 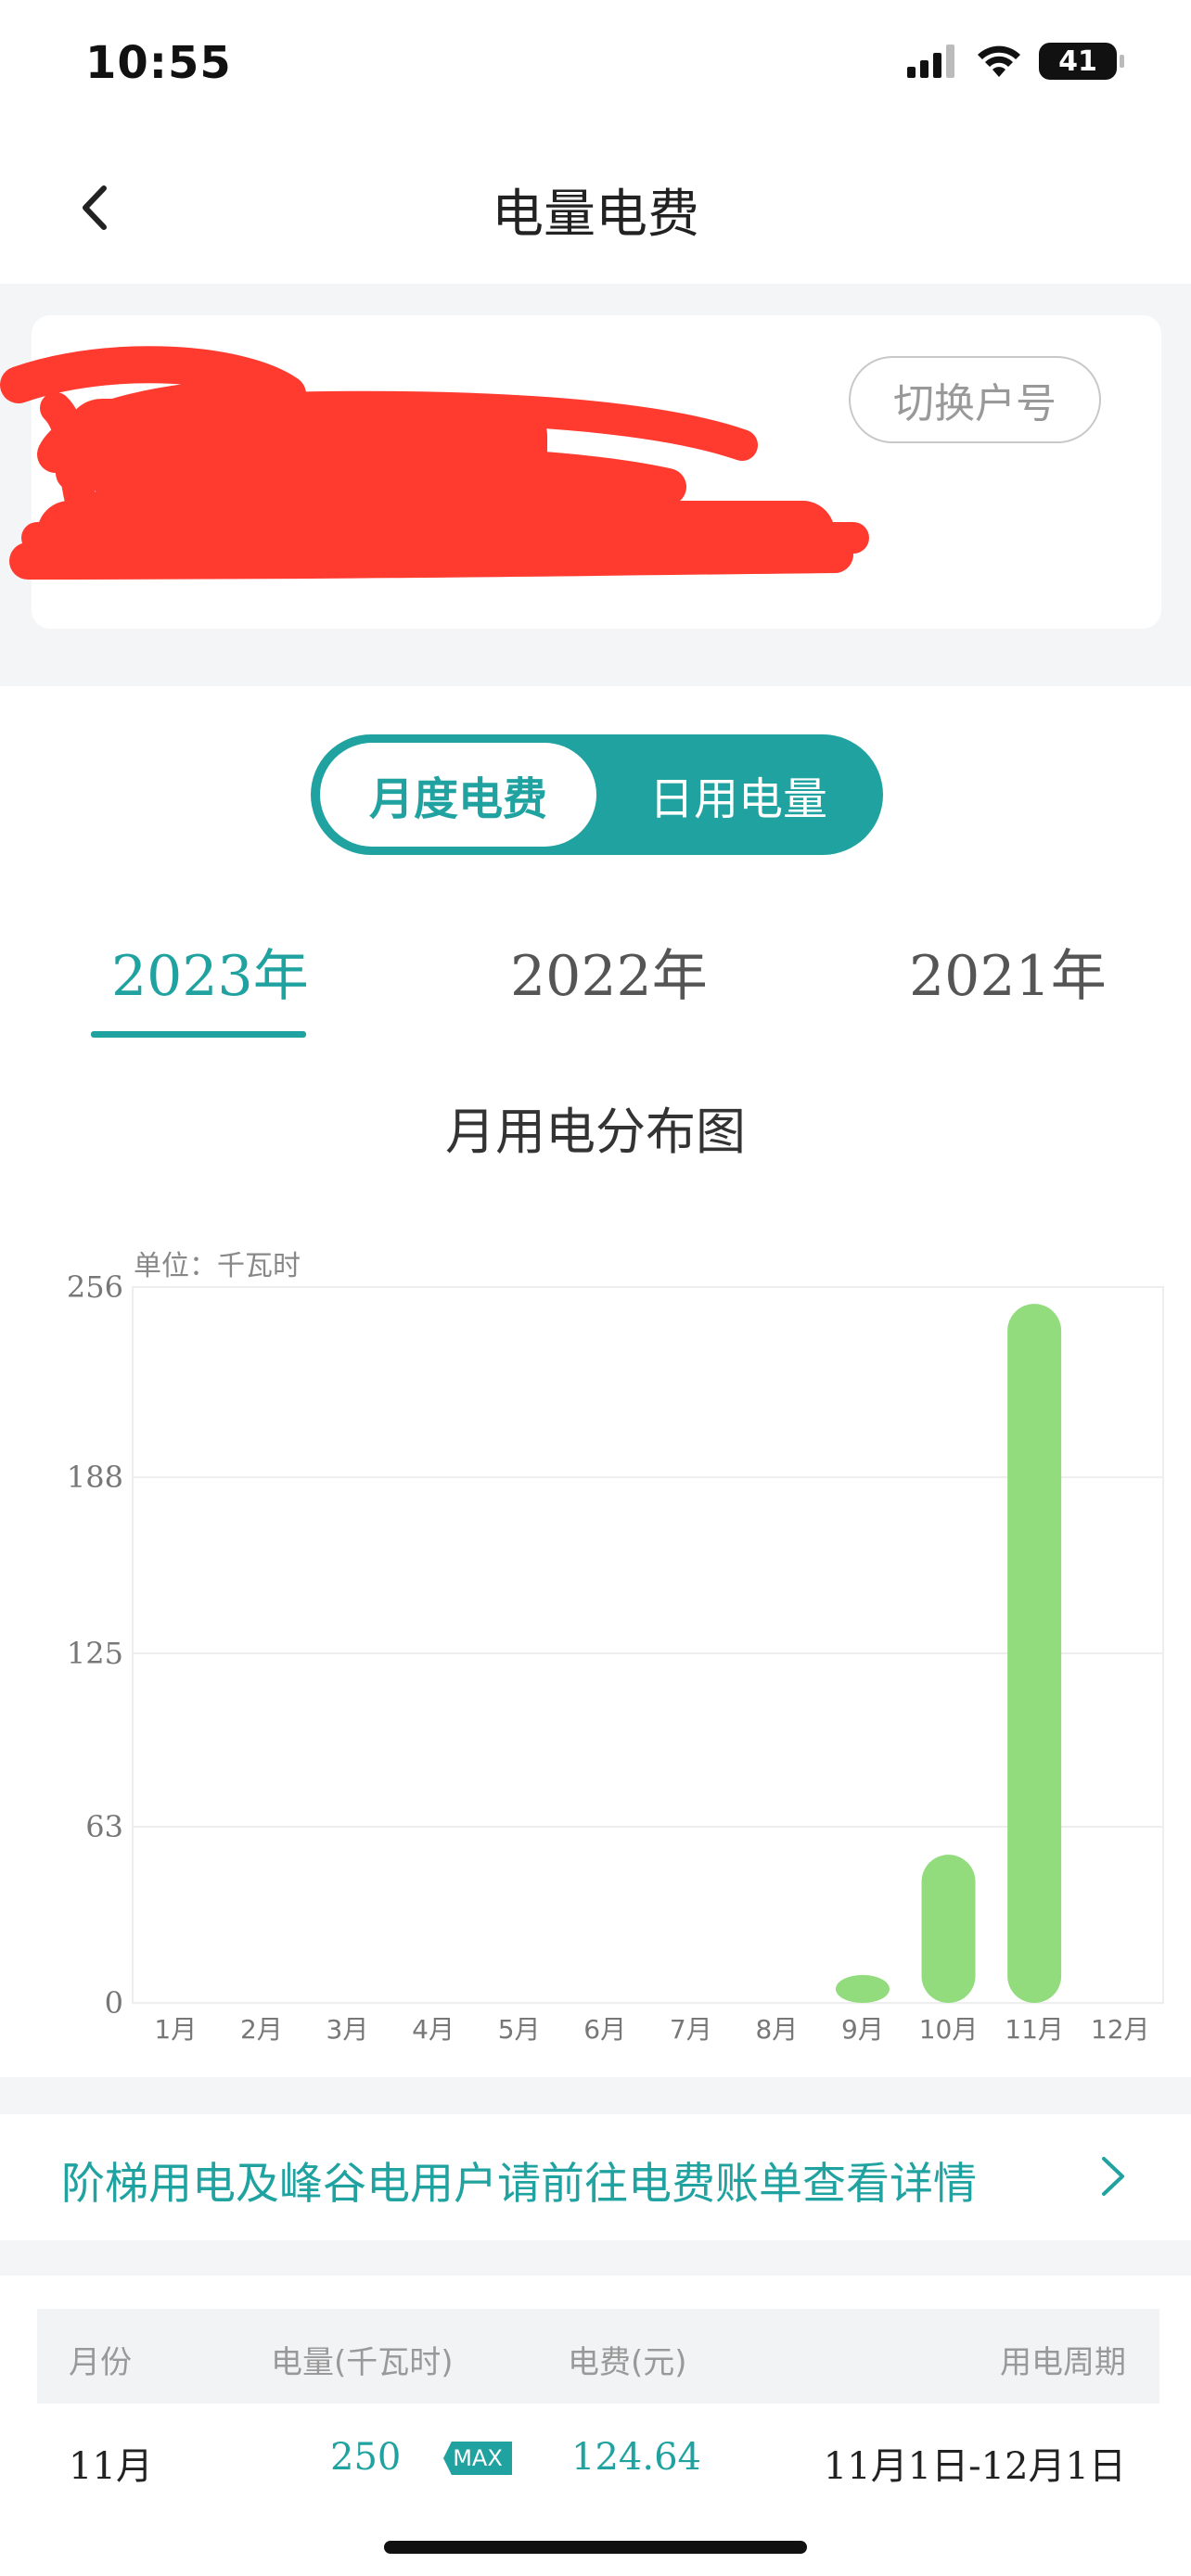 What do you see at coordinates (948, 1929) in the screenshot?
I see `bar-10月` at bounding box center [948, 1929].